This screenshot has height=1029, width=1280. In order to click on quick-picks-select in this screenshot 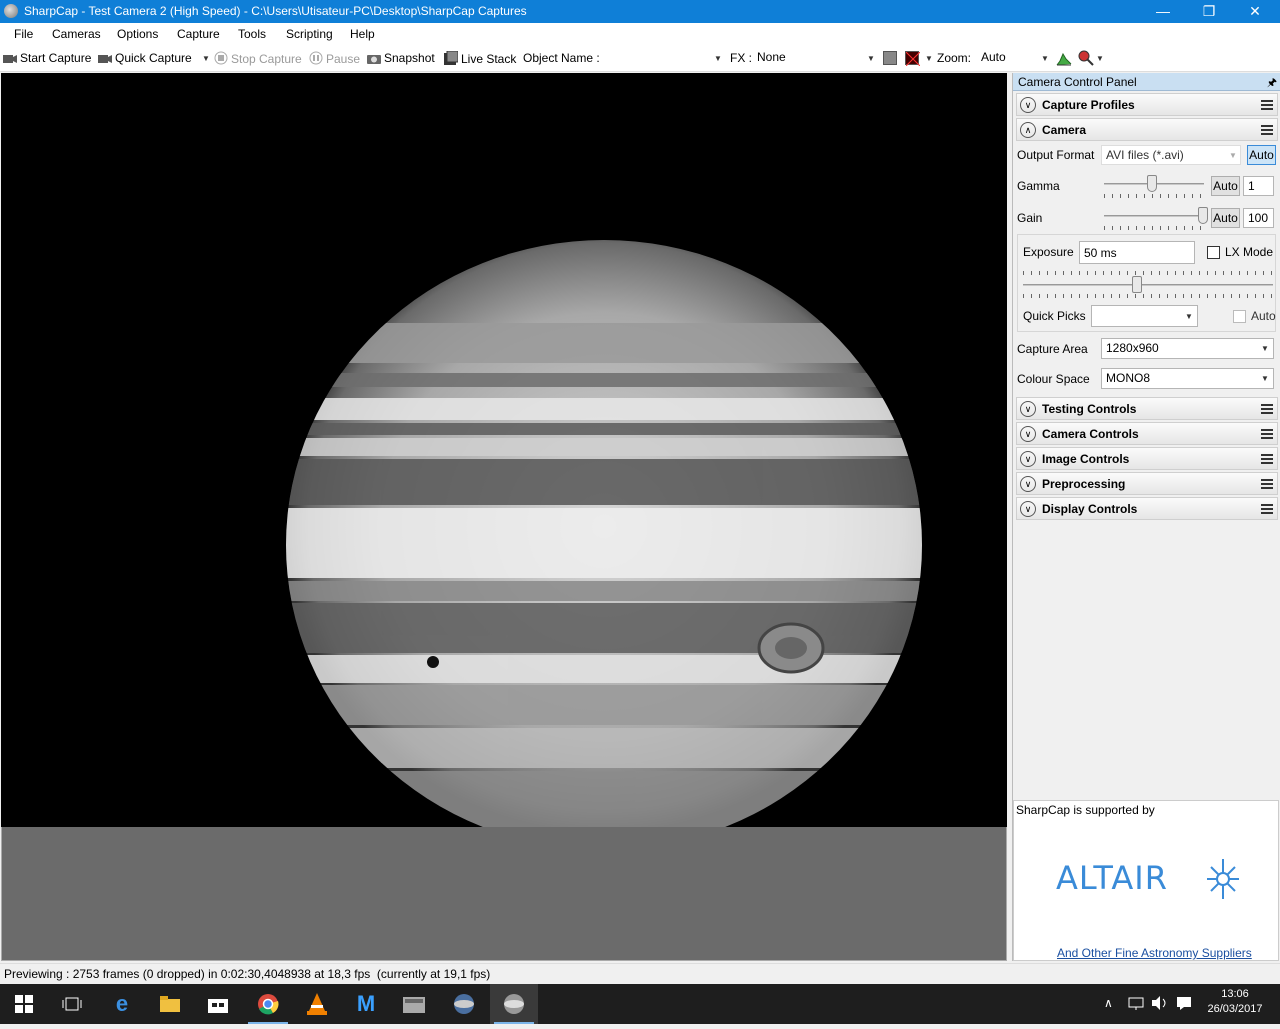, I will do `click(1144, 316)`.